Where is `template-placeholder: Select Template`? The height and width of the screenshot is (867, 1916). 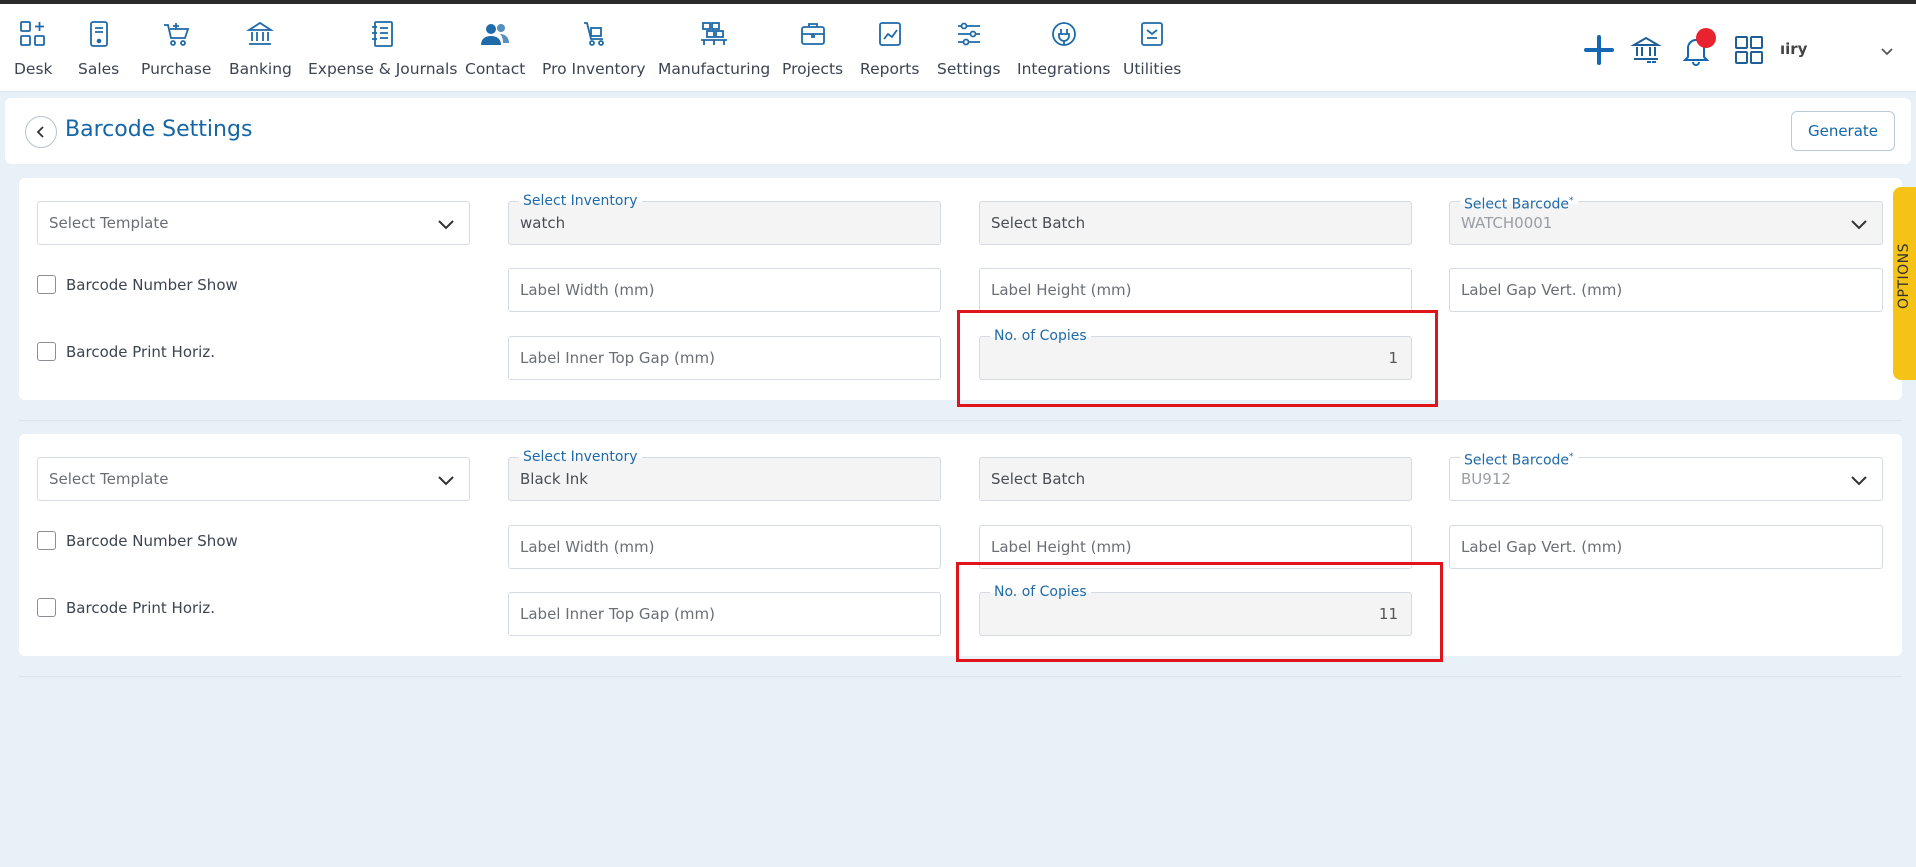
template-placeholder: Select Template is located at coordinates (109, 223).